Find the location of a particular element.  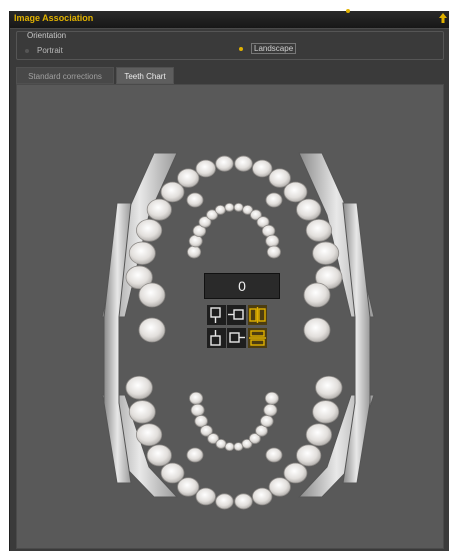

radio-unselected-icon is located at coordinates (27, 50).